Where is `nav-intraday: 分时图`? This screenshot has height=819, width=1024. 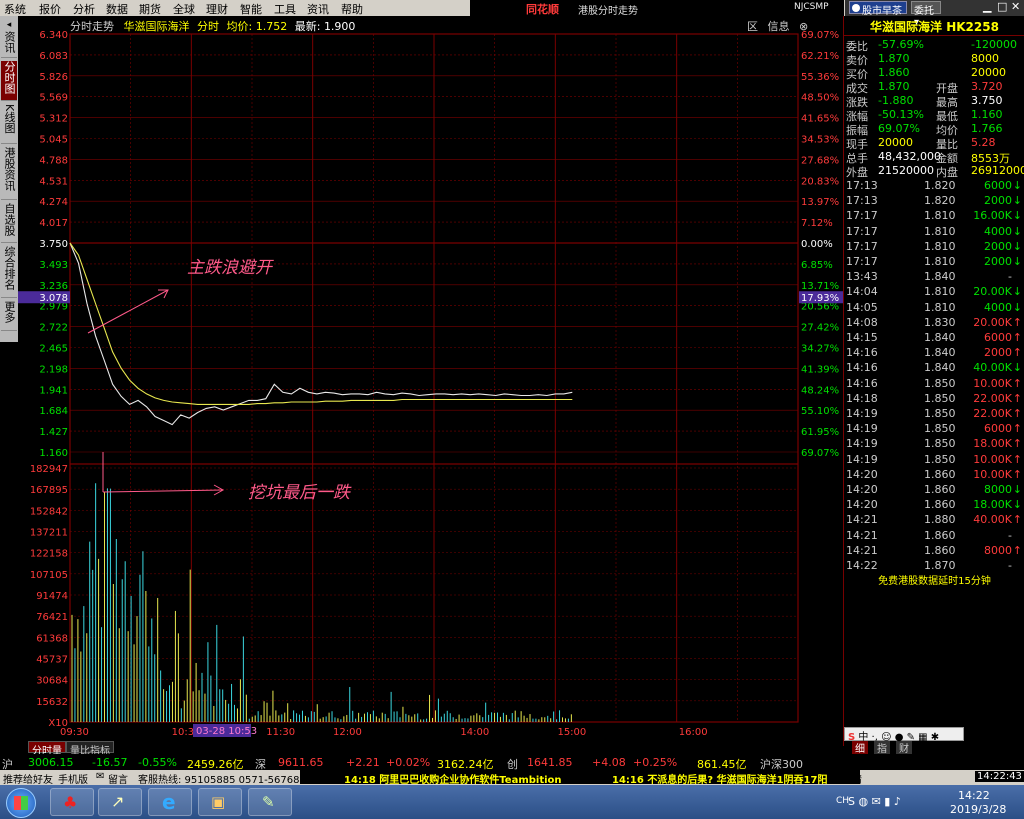
nav-intraday: 分时图 is located at coordinates (9, 81).